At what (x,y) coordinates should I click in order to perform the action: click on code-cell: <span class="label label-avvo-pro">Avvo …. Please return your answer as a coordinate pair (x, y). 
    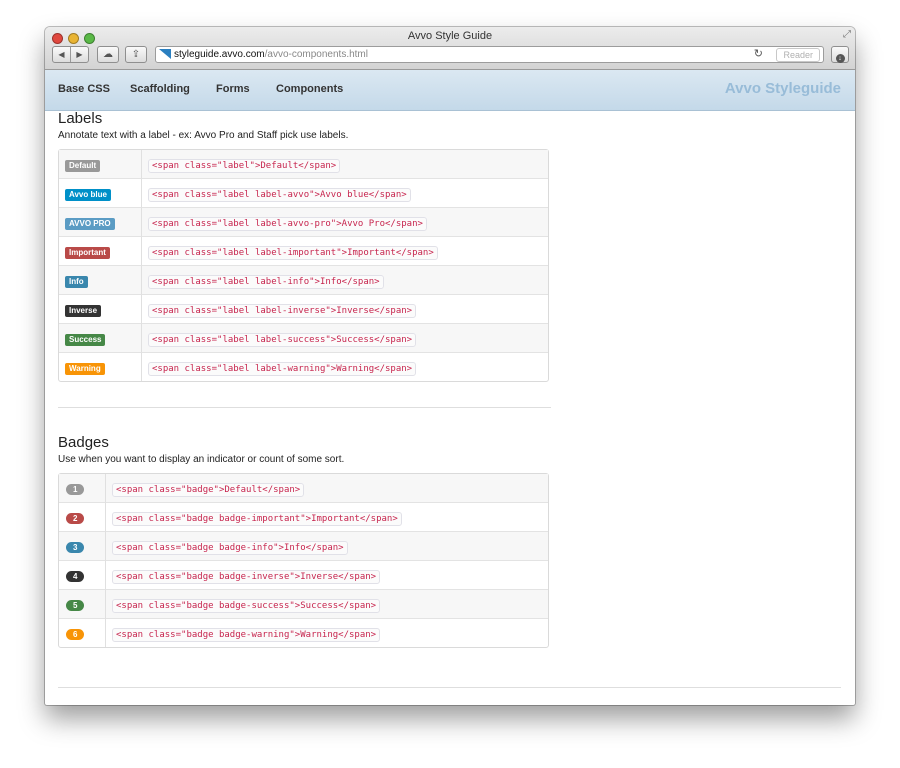
    Looking at the image, I should click on (345, 221).